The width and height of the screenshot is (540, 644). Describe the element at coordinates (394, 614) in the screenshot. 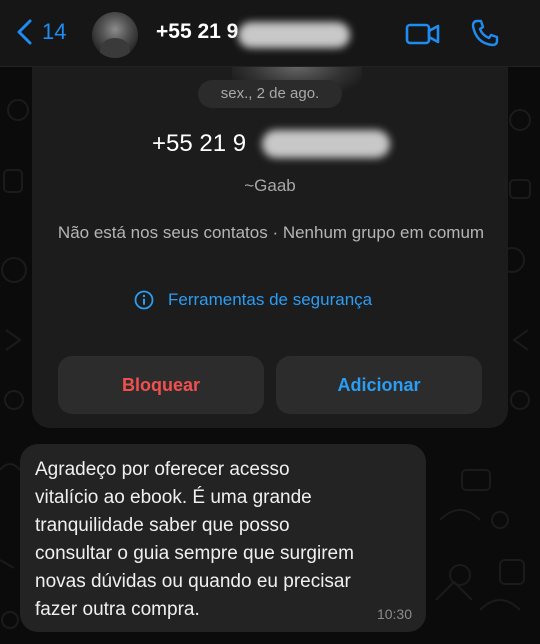

I see `message-time: 10:30` at that location.